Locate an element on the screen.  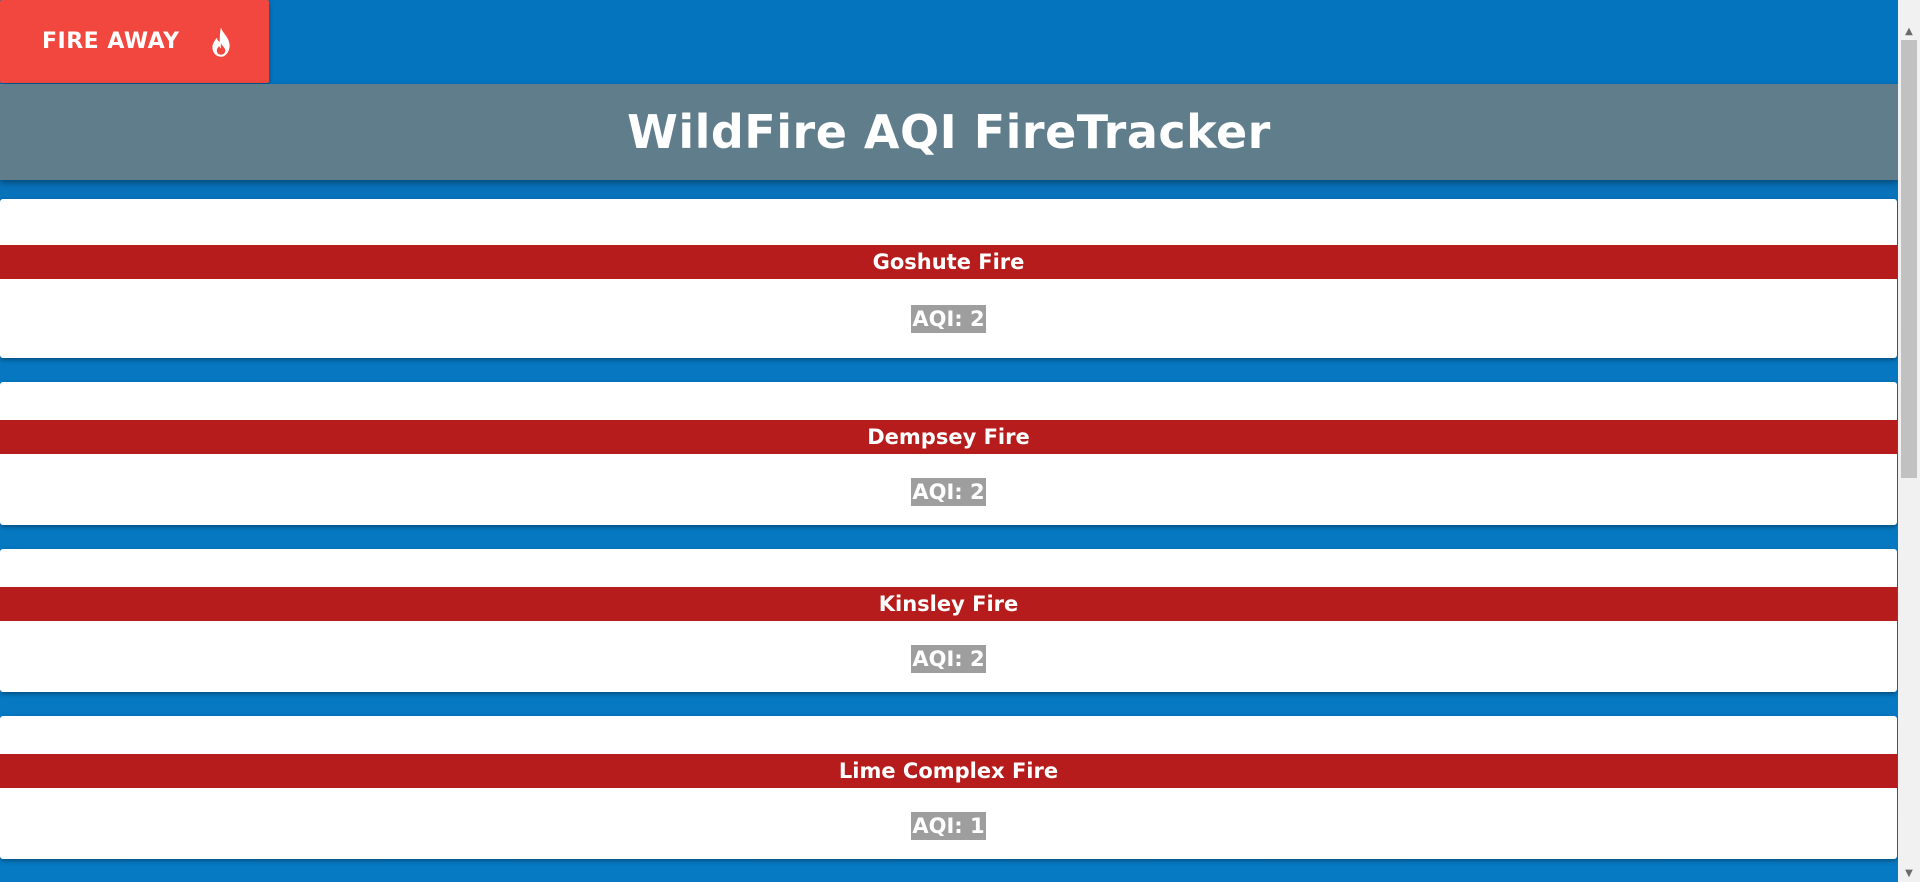
fire-name: Lime Complex Fire is located at coordinates (948, 771).